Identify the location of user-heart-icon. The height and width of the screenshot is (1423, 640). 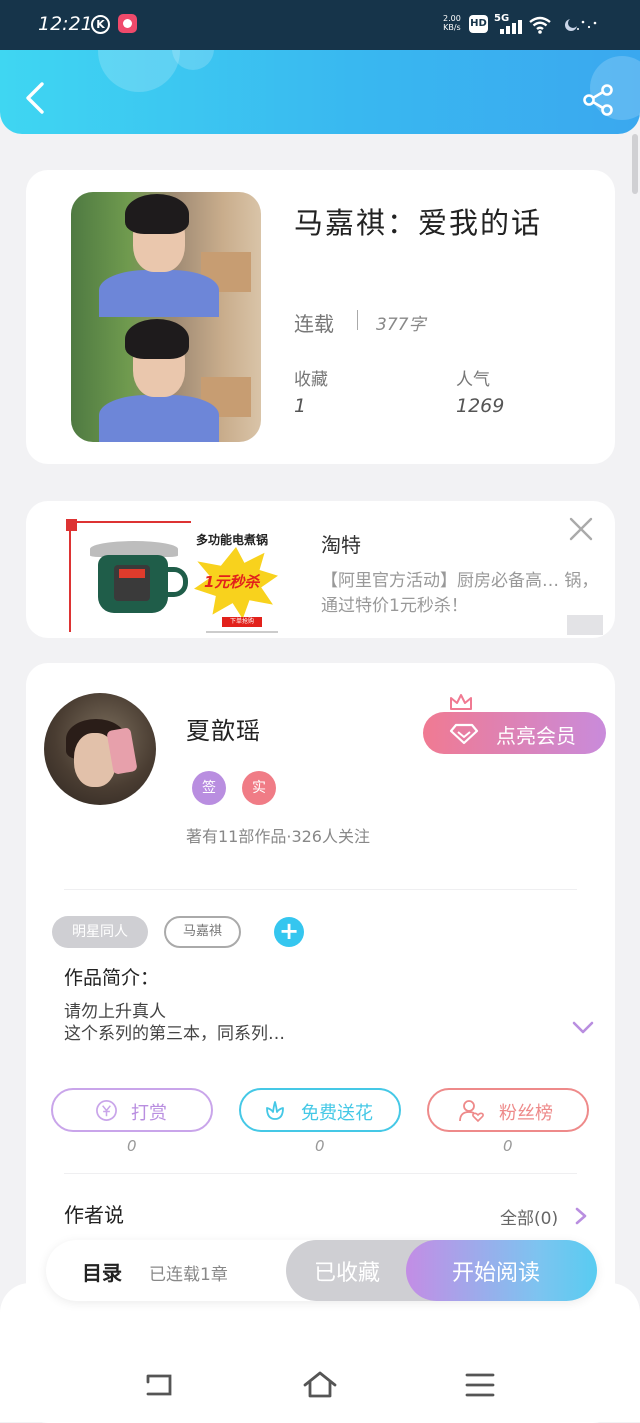
(471, 1111).